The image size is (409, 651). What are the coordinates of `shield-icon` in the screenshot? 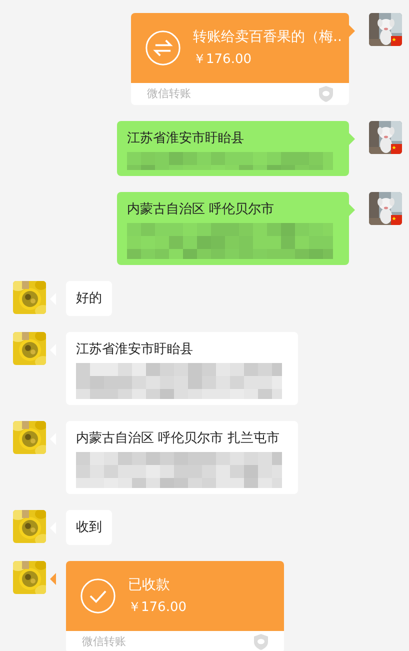 It's located at (326, 94).